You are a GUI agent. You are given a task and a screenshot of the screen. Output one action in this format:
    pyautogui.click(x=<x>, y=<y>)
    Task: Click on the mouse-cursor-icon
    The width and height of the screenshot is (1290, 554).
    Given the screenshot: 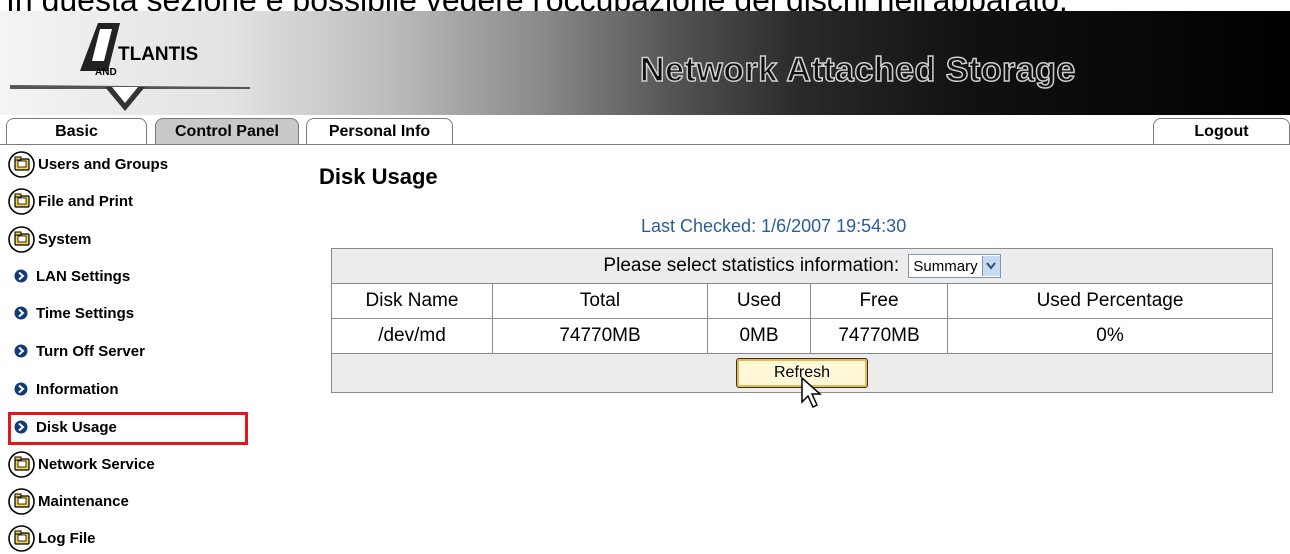 What is the action you would take?
    pyautogui.click(x=811, y=392)
    